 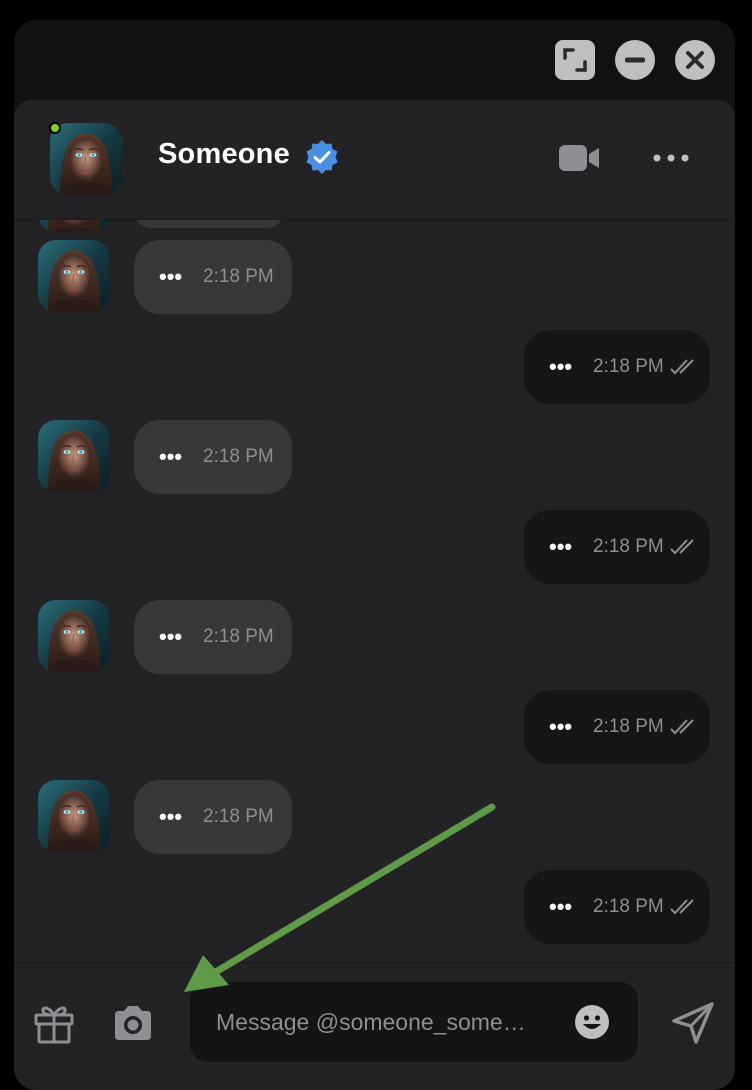 I want to click on video-call-icon, so click(x=579, y=158).